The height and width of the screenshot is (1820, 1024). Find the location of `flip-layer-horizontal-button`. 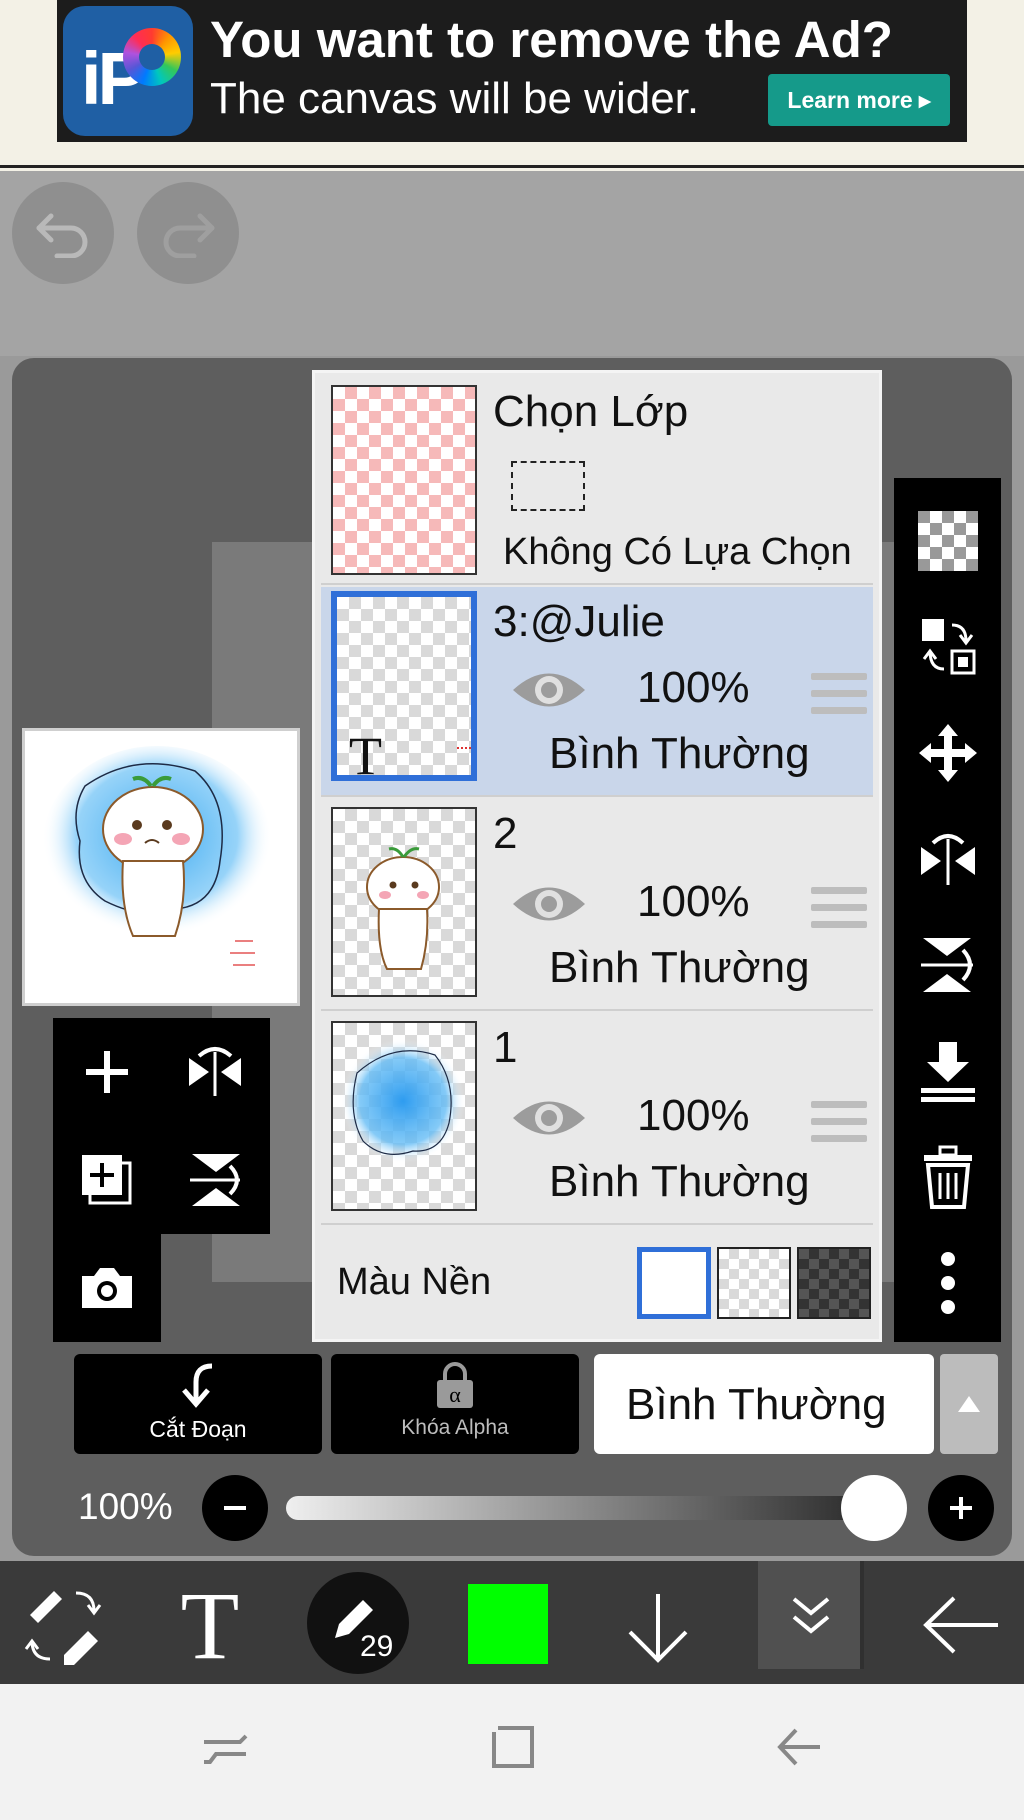

flip-layer-horizontal-button is located at coordinates (947, 859).